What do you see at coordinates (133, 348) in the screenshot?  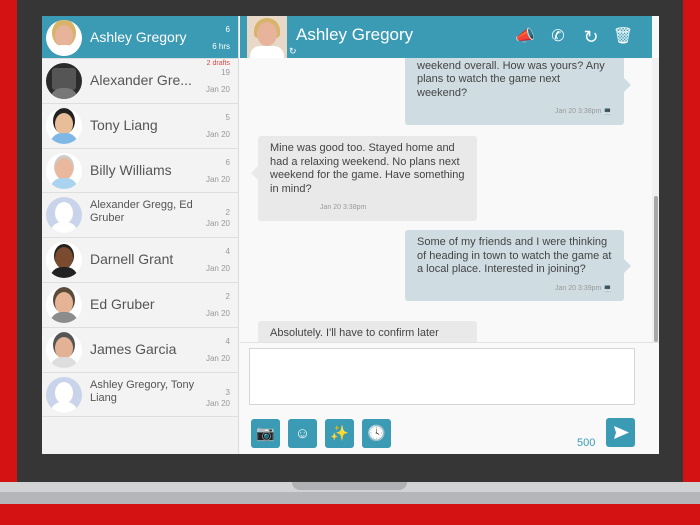 I see `conversation-name: James Garcia` at bounding box center [133, 348].